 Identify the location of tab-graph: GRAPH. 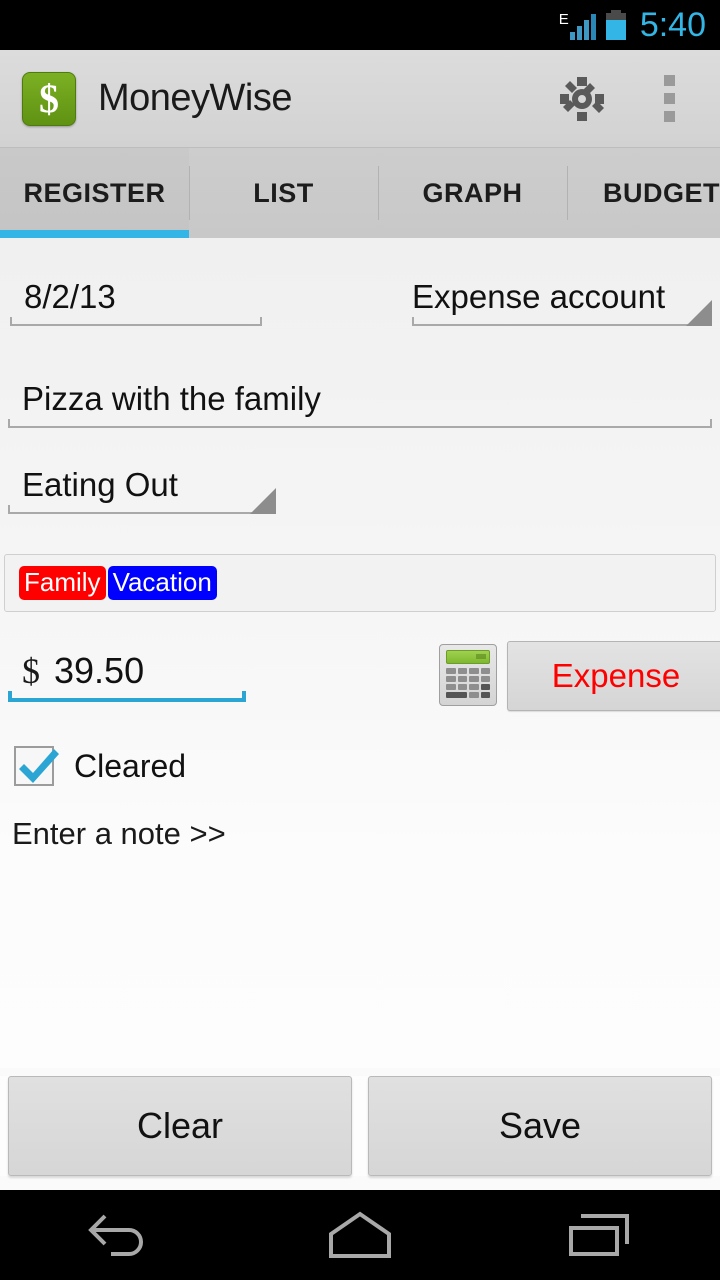
(472, 193).